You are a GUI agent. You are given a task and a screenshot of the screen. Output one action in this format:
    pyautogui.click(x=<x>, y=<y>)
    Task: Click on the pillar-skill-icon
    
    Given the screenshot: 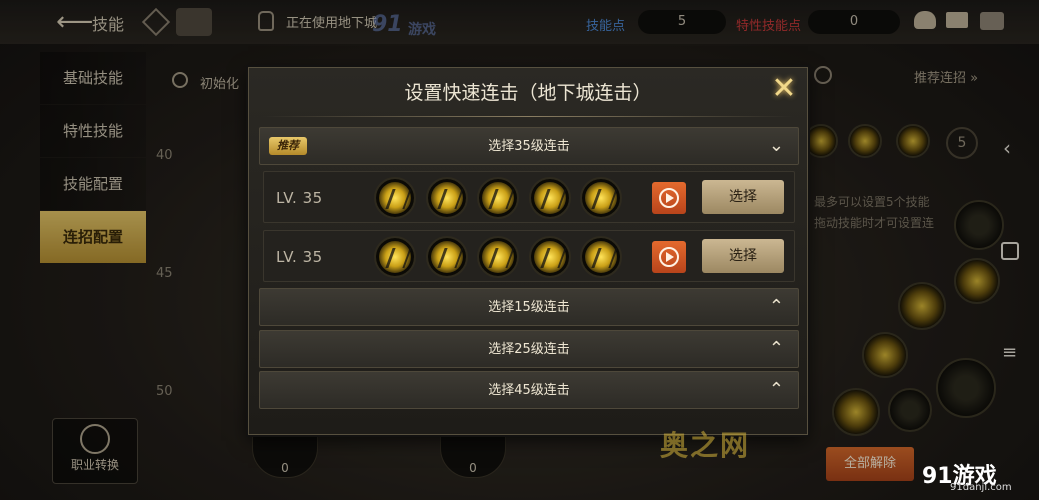 What is the action you would take?
    pyautogui.click(x=447, y=198)
    